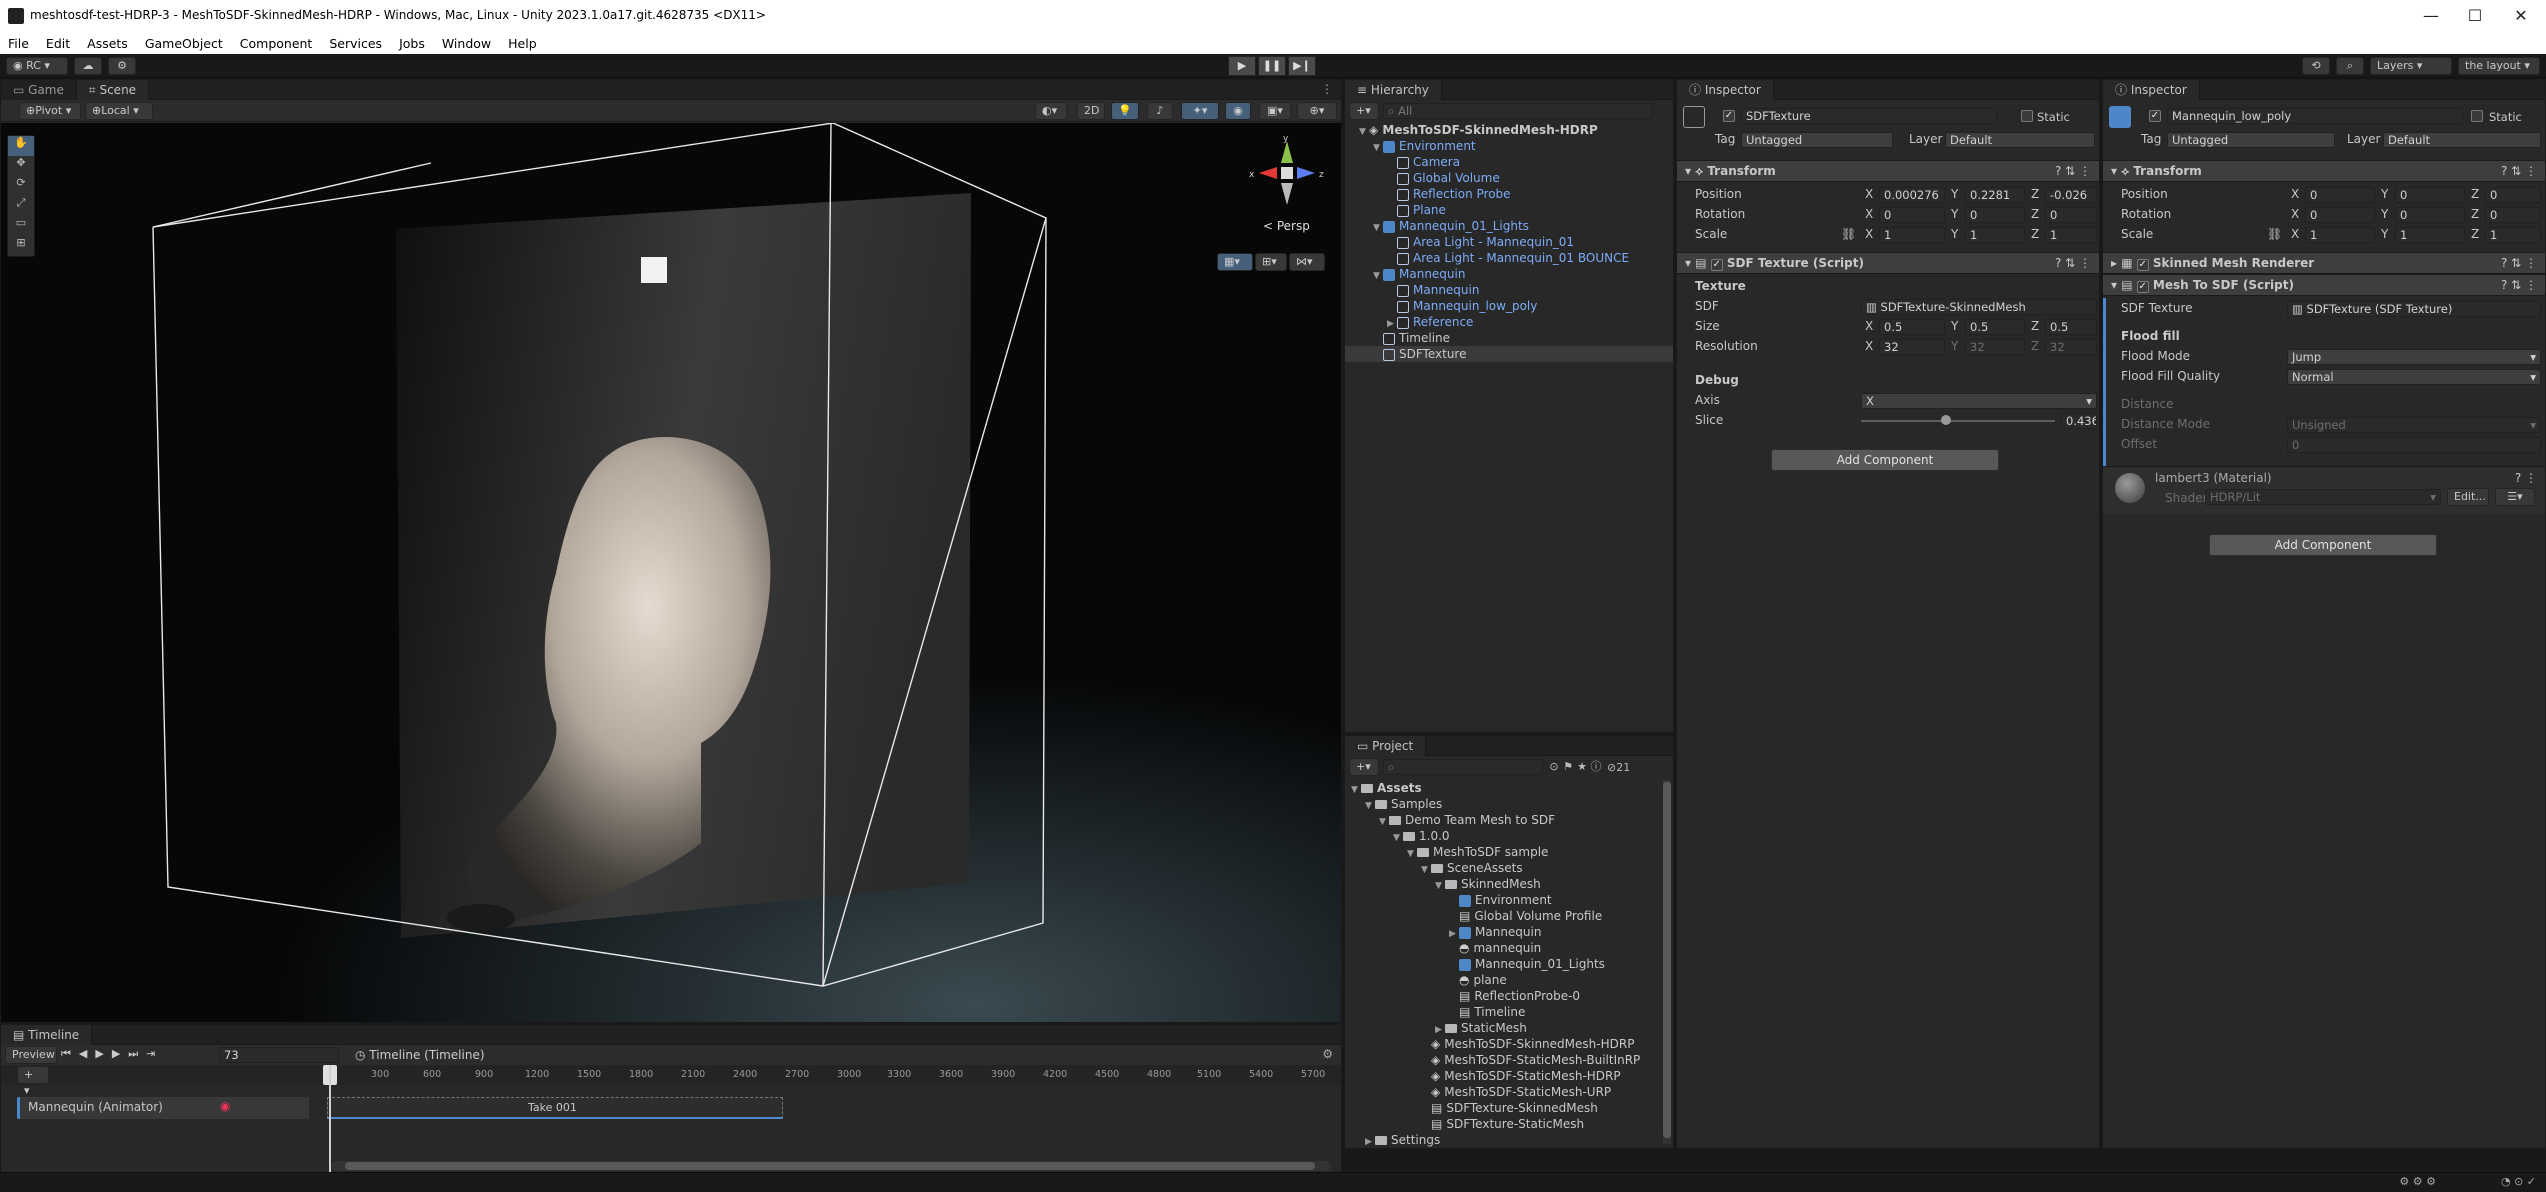 This screenshot has width=2546, height=1192. I want to click on tab-hierarchy: ≡ Hierarchy, so click(1393, 89).